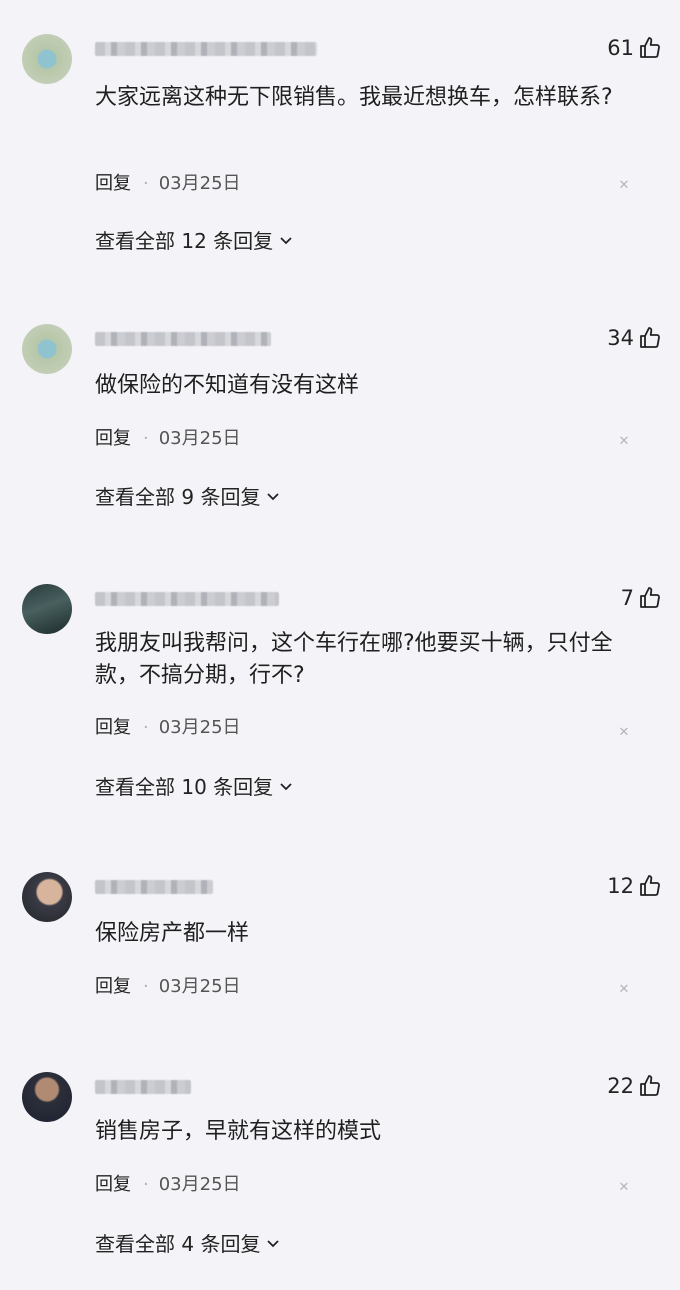  I want to click on view-all-replies-link: 查看全部 9 条回复, so click(187, 497).